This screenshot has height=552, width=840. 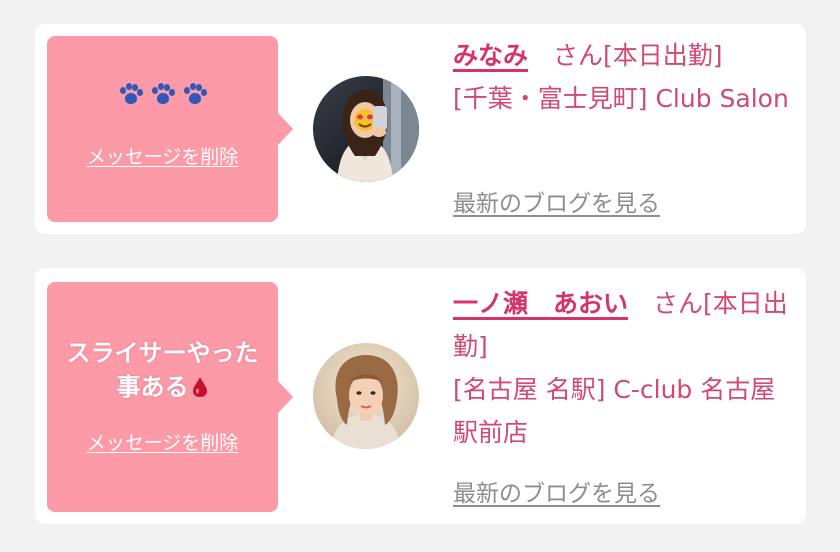 What do you see at coordinates (162, 353) in the screenshot?
I see `message-line-1: スライサーやった` at bounding box center [162, 353].